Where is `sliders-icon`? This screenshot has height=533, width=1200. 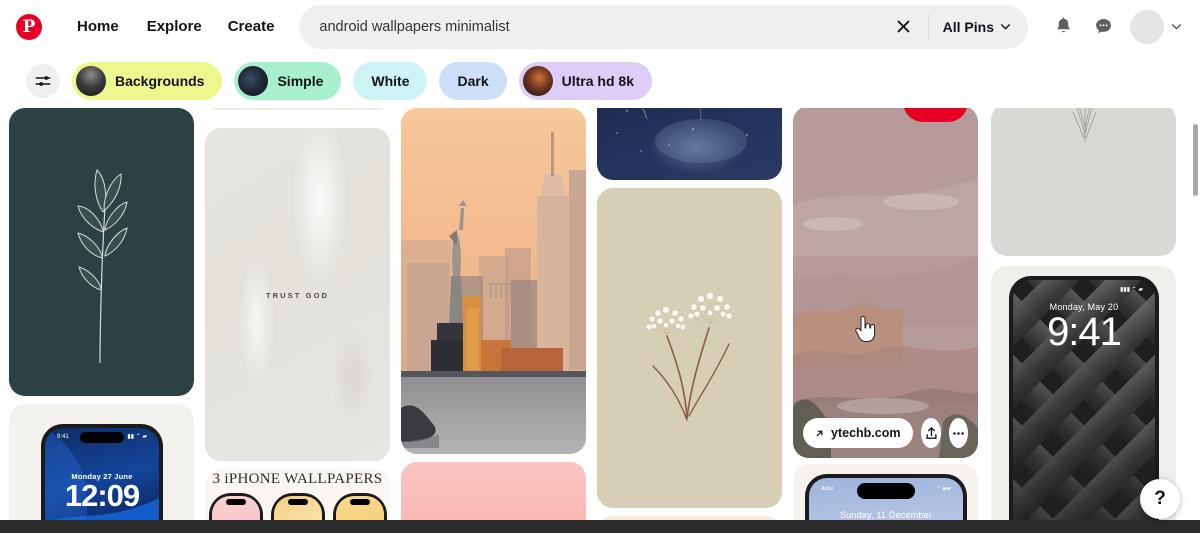
sliders-icon is located at coordinates (43, 80).